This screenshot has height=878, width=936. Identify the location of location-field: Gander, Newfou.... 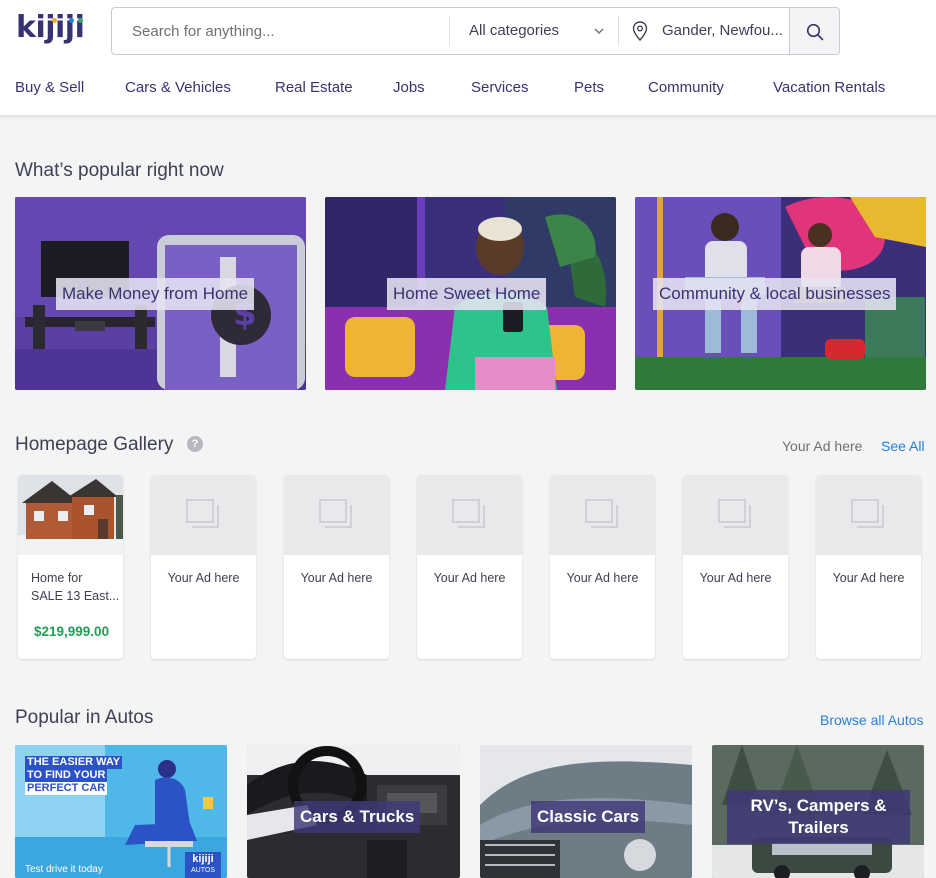
(704, 31).